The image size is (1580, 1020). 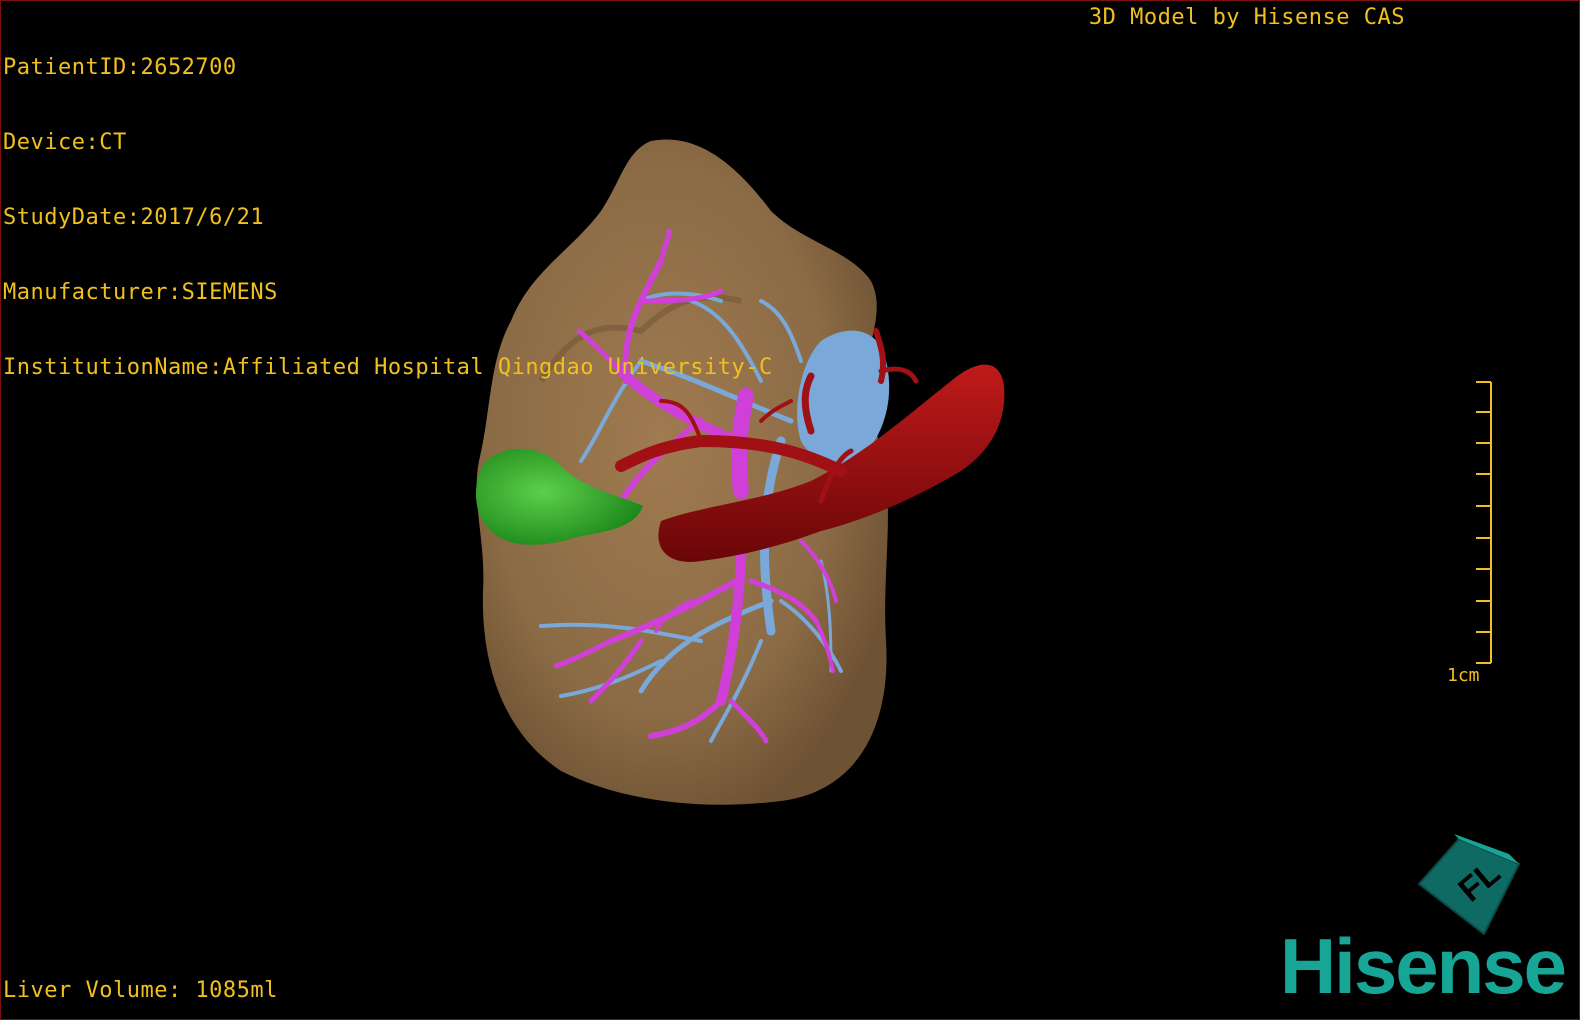 What do you see at coordinates (65, 142) in the screenshot?
I see `device: Device:CT` at bounding box center [65, 142].